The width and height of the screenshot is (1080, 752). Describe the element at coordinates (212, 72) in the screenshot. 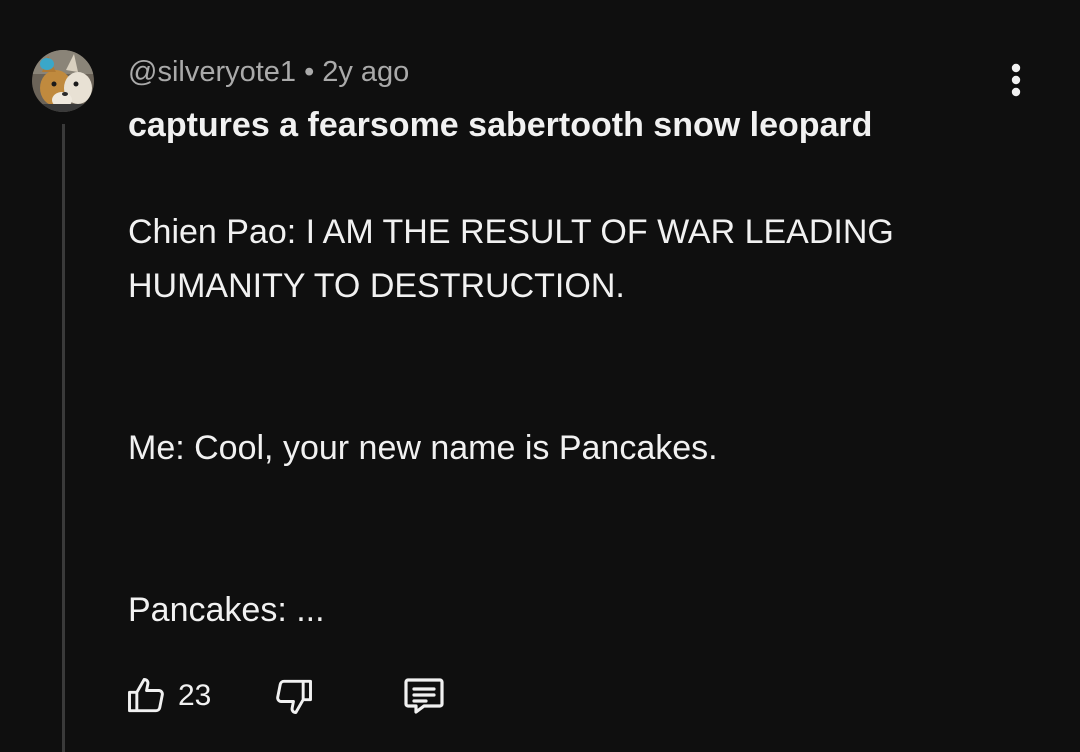

I see `author-handle: @silveryote1` at that location.